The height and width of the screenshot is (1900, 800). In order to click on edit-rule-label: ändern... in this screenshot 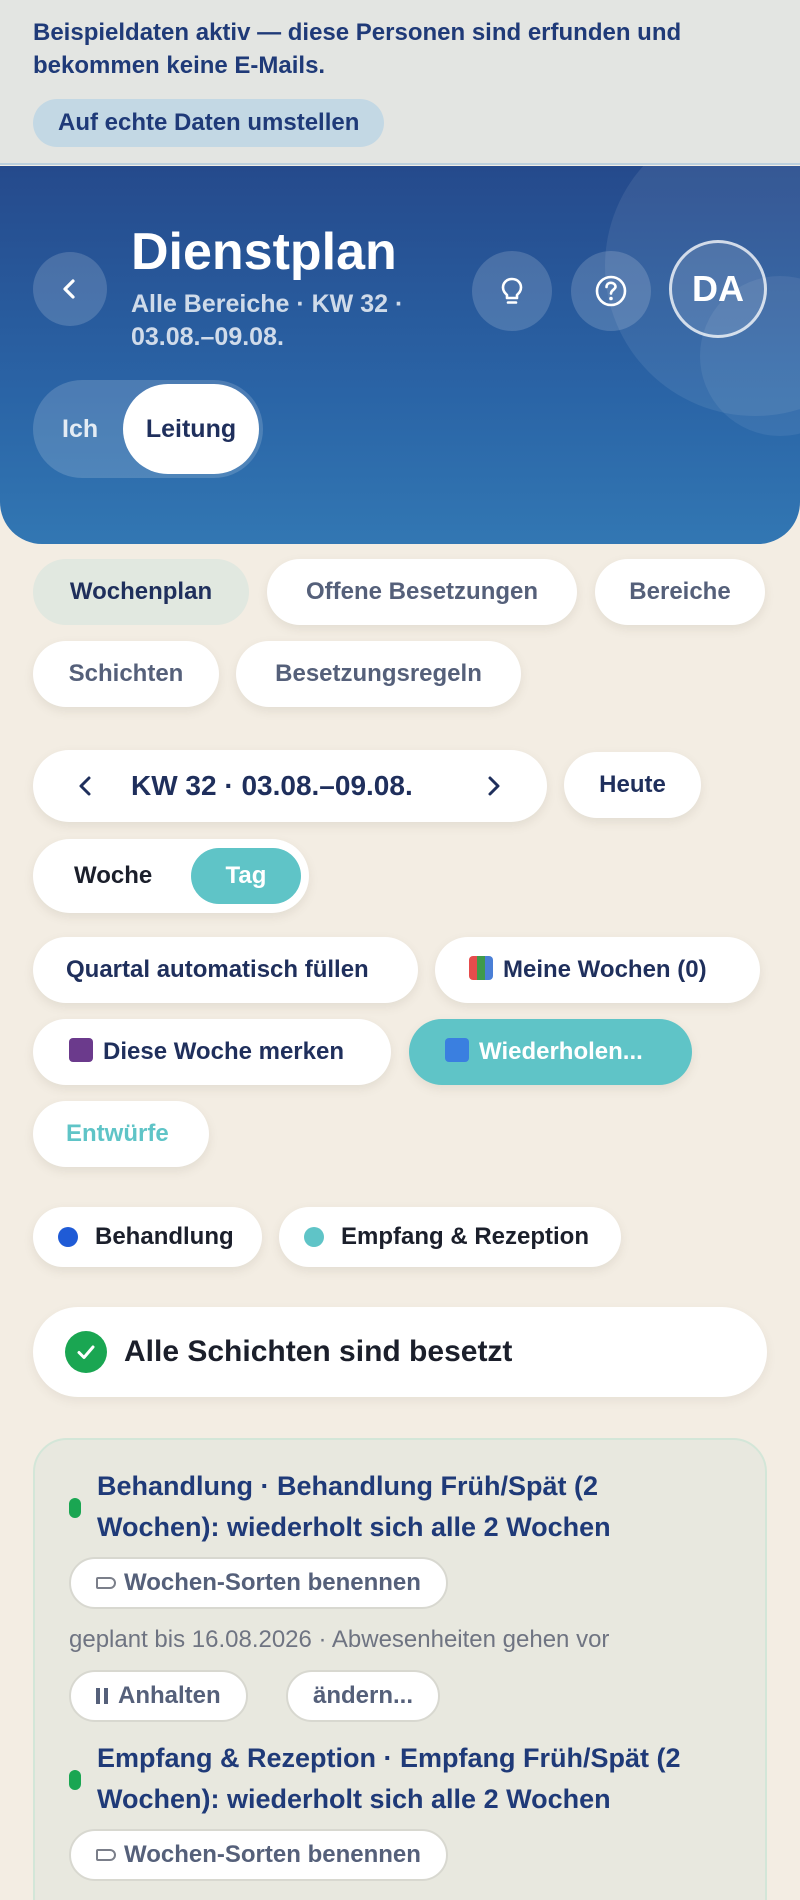, I will do `click(363, 1695)`.